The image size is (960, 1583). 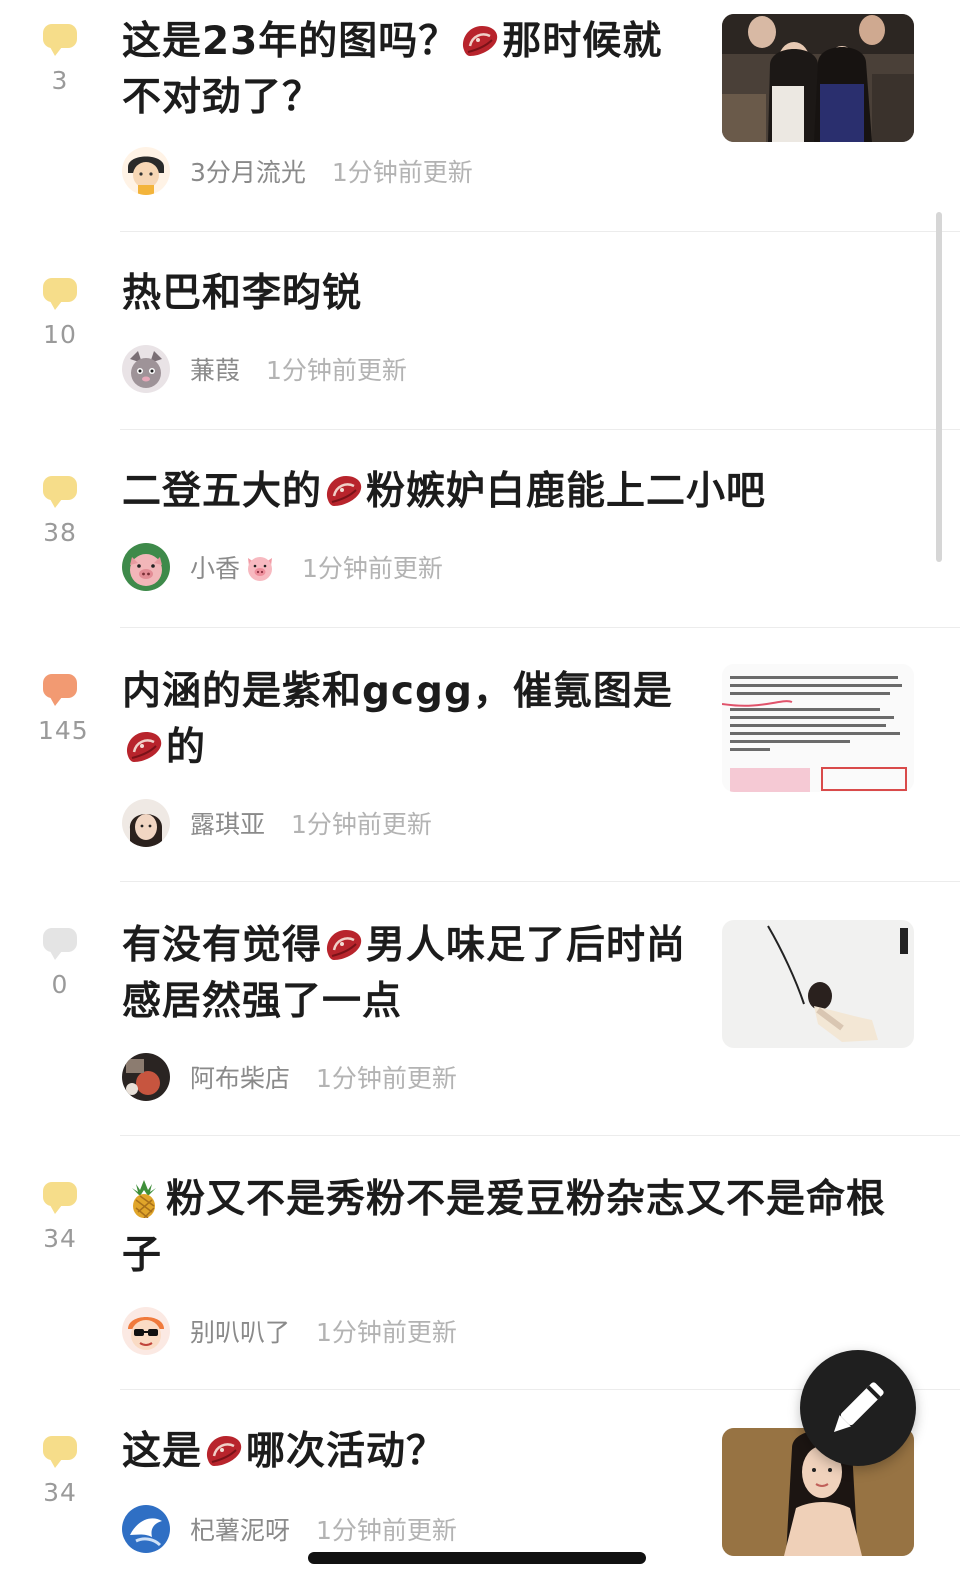 What do you see at coordinates (215, 369) in the screenshot?
I see `author-name: 蒹葭` at bounding box center [215, 369].